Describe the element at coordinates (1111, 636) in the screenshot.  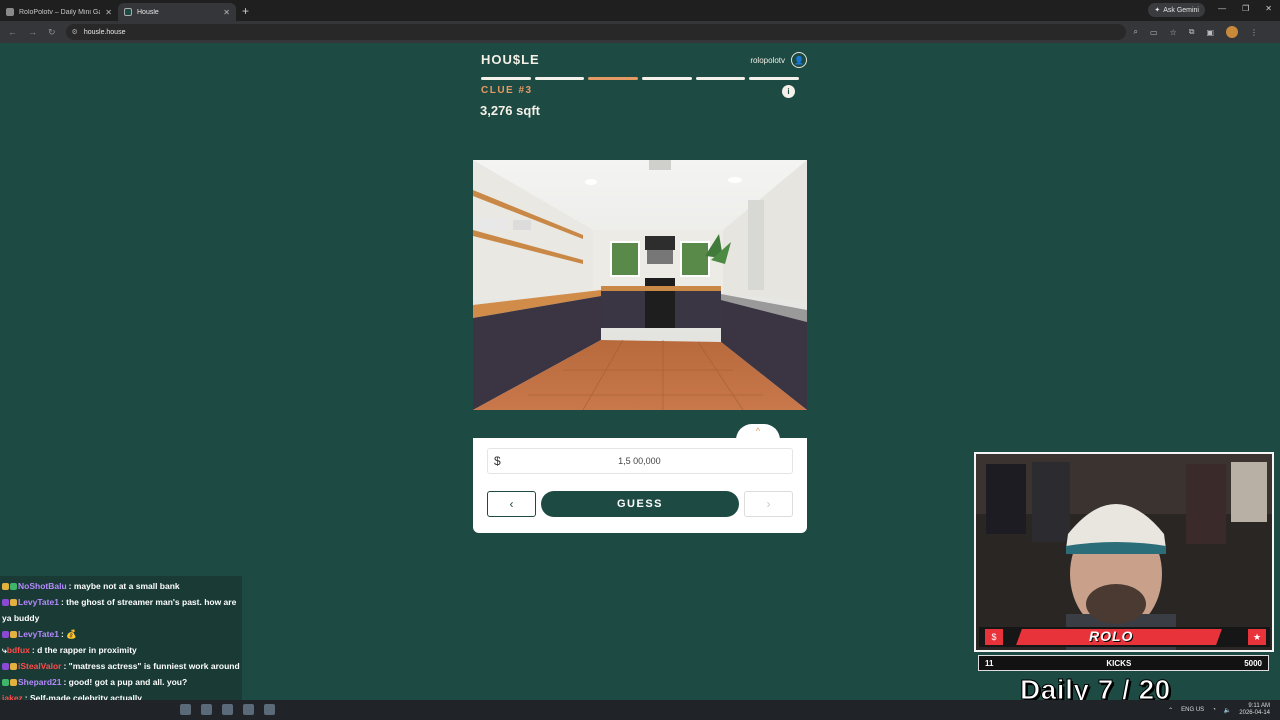
I see `brand-logo: ROLO` at that location.